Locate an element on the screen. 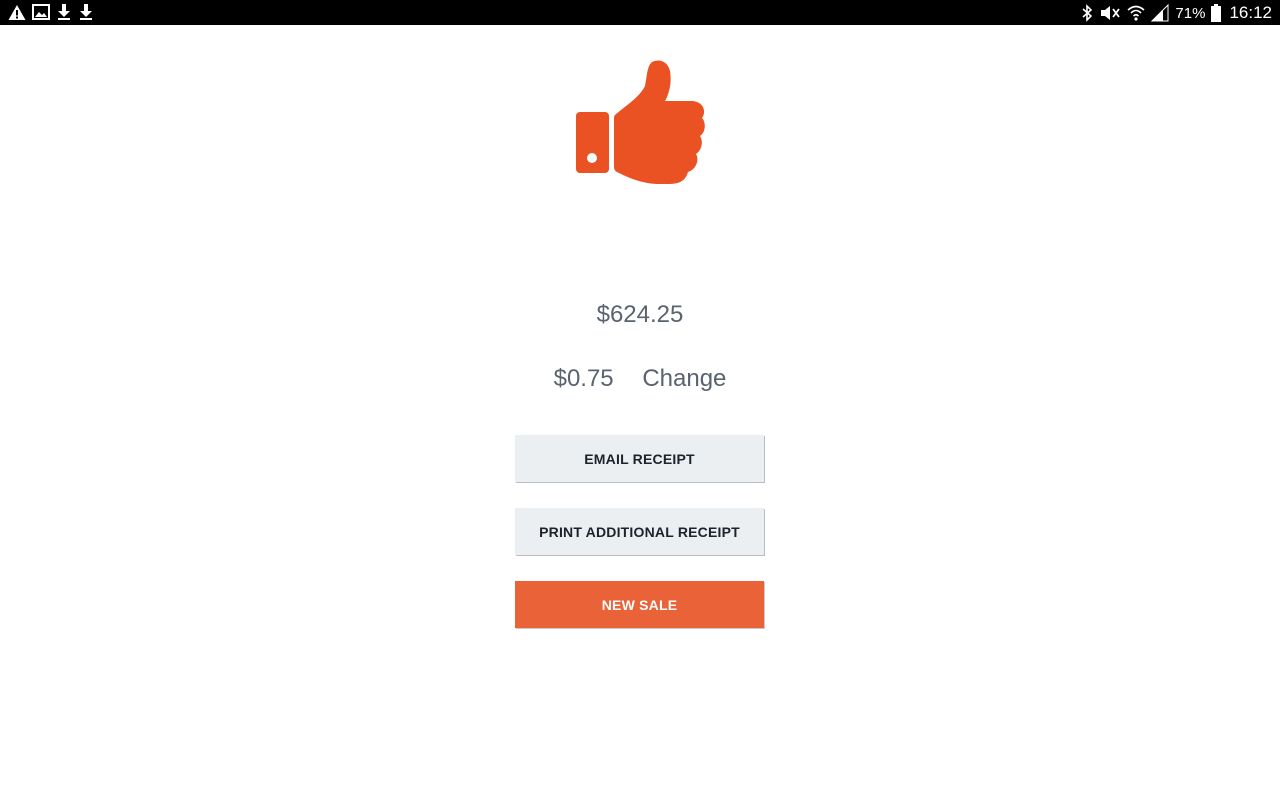 This screenshot has height=800, width=1280. image-icon is located at coordinates (41, 12).